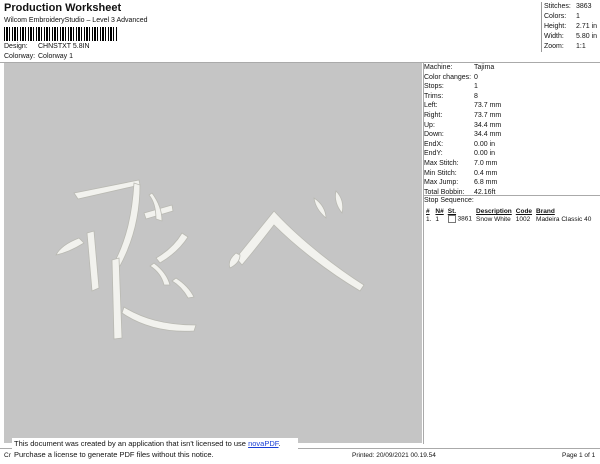 This screenshot has height=464, width=600. I want to click on stop-sequence-title: Stop Sequence:, so click(449, 200).